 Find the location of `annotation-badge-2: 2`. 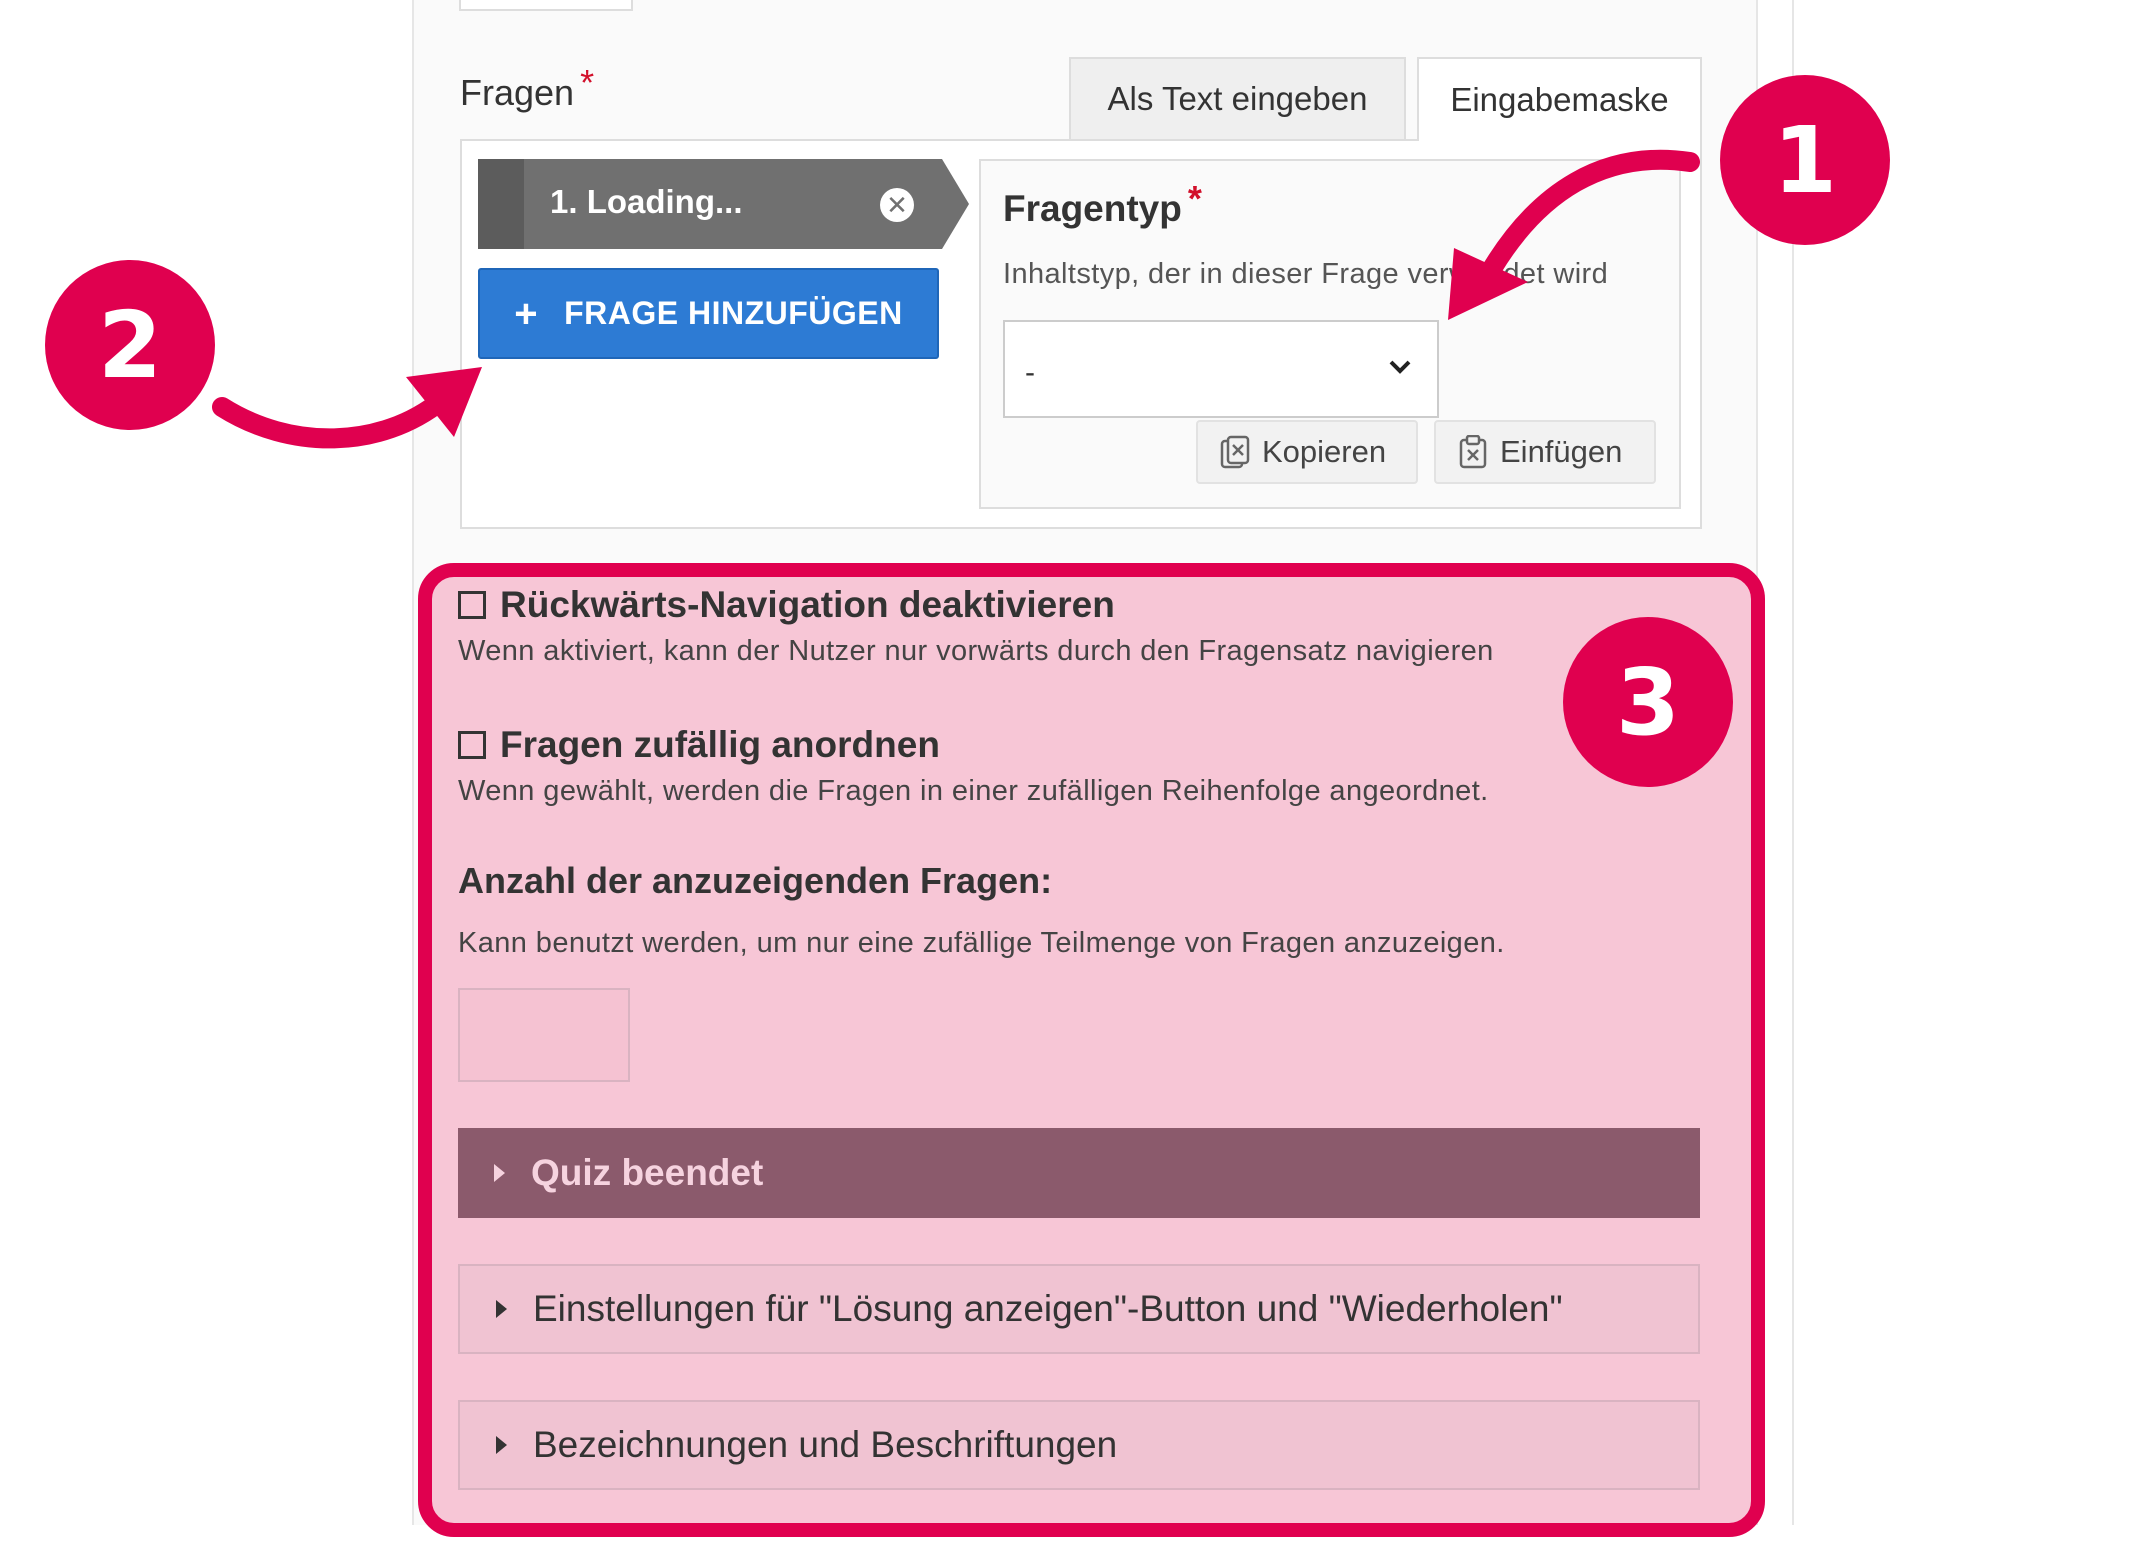

annotation-badge-2: 2 is located at coordinates (130, 345).